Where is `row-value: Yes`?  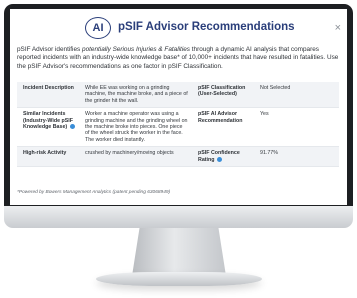 row-value: Yes is located at coordinates (296, 127).